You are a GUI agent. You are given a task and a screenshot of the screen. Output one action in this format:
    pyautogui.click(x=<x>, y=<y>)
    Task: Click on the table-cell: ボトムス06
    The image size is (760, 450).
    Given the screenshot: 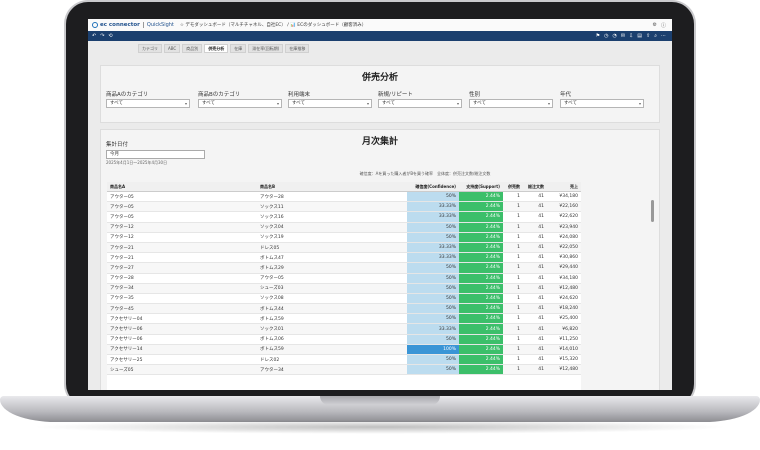 What is the action you would take?
    pyautogui.click(x=332, y=339)
    